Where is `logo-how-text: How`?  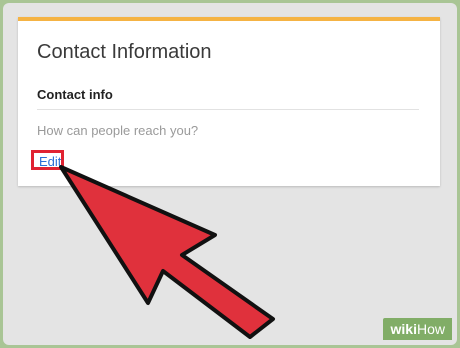 logo-how-text: How is located at coordinates (430, 329).